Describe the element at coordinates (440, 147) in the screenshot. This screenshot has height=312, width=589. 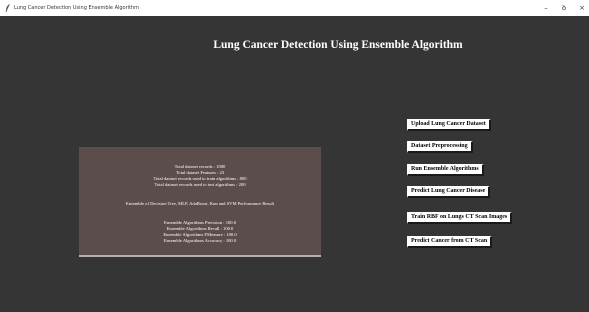
I see `preprocess-button: Dataset Preprocessing` at that location.